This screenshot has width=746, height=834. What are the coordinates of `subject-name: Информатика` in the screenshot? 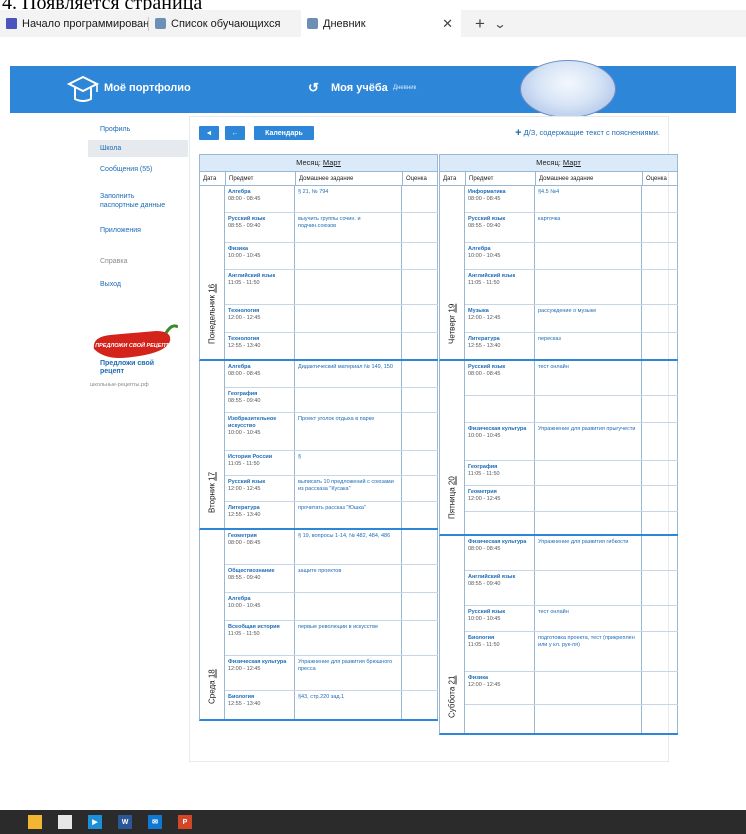 It's located at (499, 192).